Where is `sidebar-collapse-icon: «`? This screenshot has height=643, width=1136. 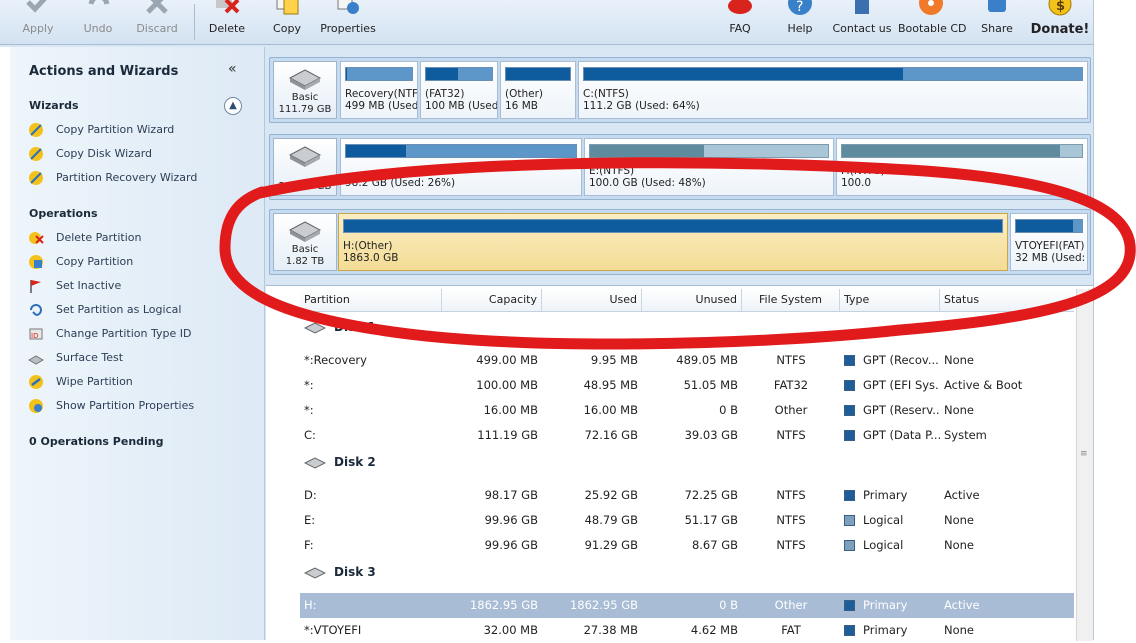 sidebar-collapse-icon: « is located at coordinates (232, 69).